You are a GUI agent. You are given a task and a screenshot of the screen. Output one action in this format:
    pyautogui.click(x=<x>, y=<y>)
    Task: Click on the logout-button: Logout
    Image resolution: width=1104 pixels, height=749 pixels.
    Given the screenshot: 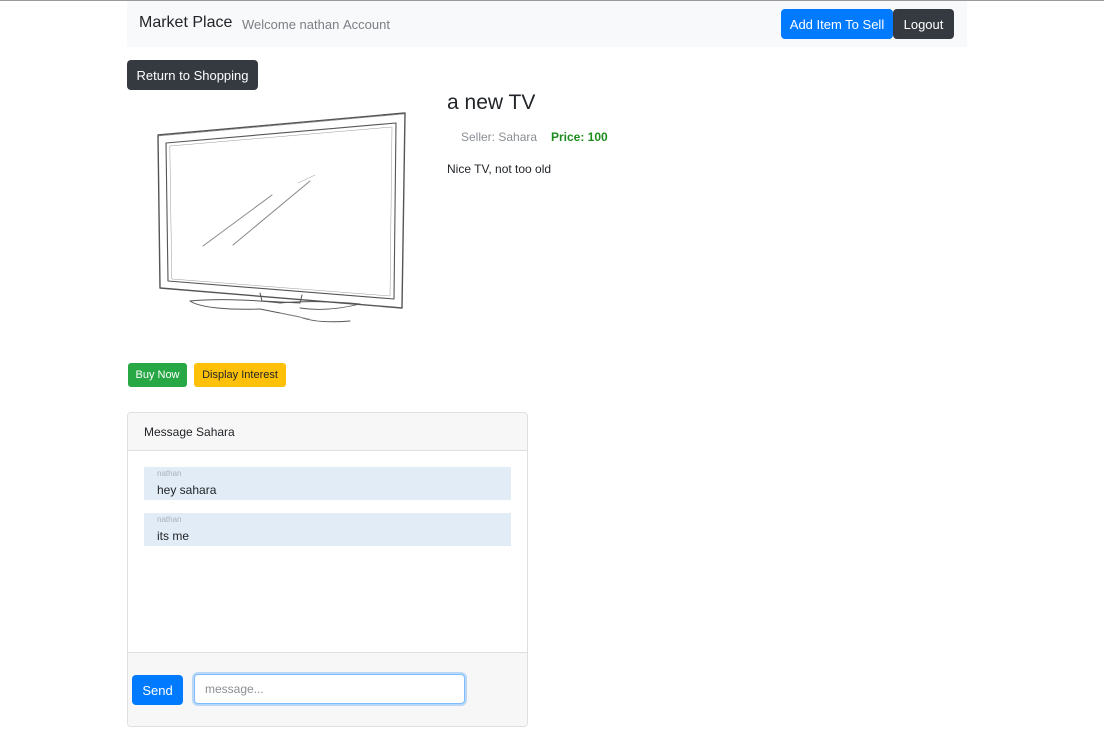 What is the action you would take?
    pyautogui.click(x=923, y=24)
    